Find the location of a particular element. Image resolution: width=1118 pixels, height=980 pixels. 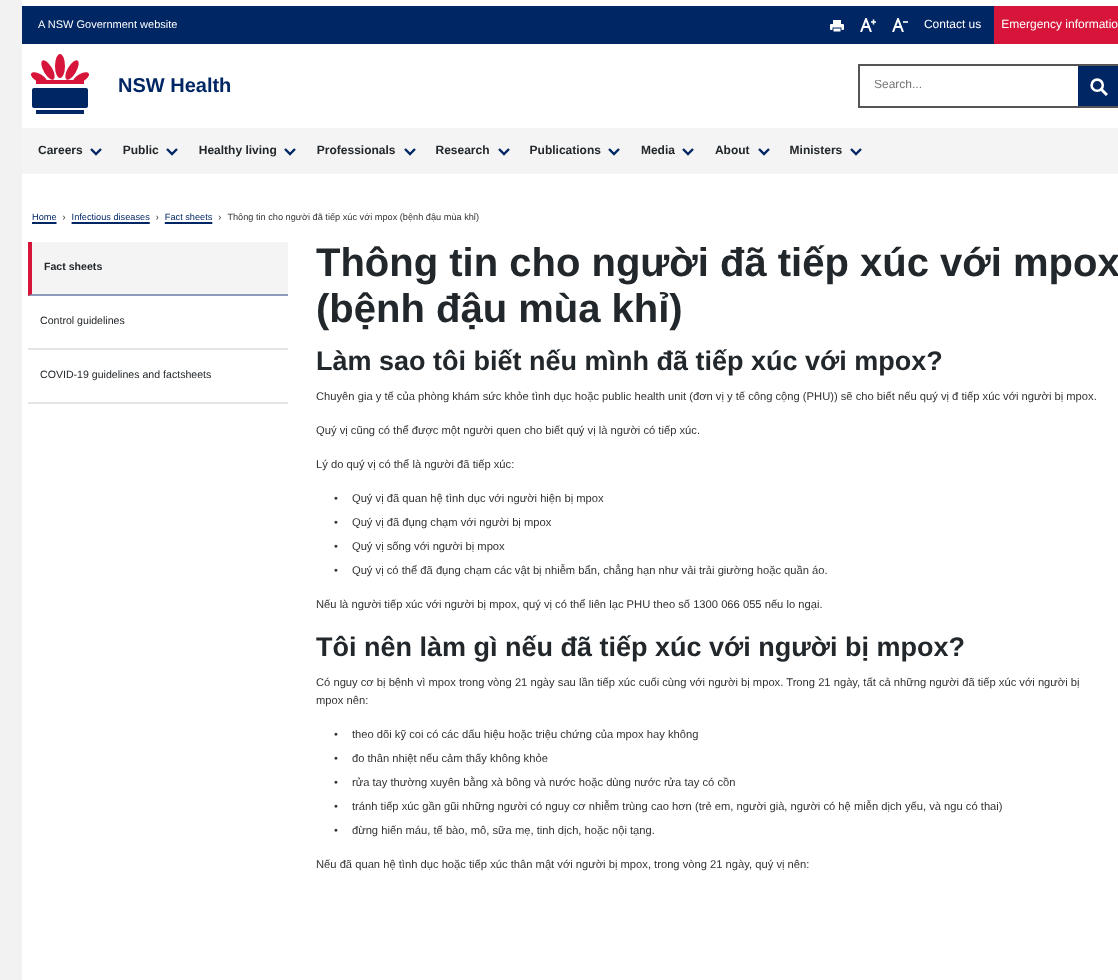

print-icon is located at coordinates (836, 25).